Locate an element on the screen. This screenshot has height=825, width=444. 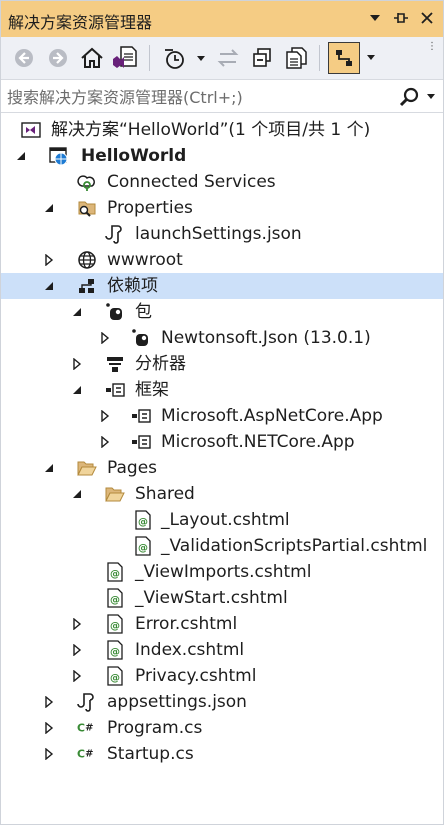
switch-views-button is located at coordinates (125, 58).